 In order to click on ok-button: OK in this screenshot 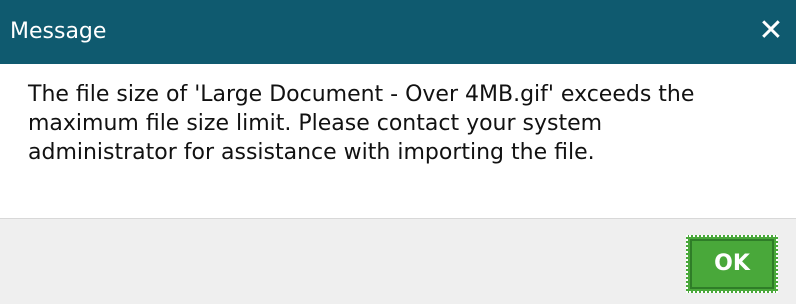, I will do `click(732, 264)`.